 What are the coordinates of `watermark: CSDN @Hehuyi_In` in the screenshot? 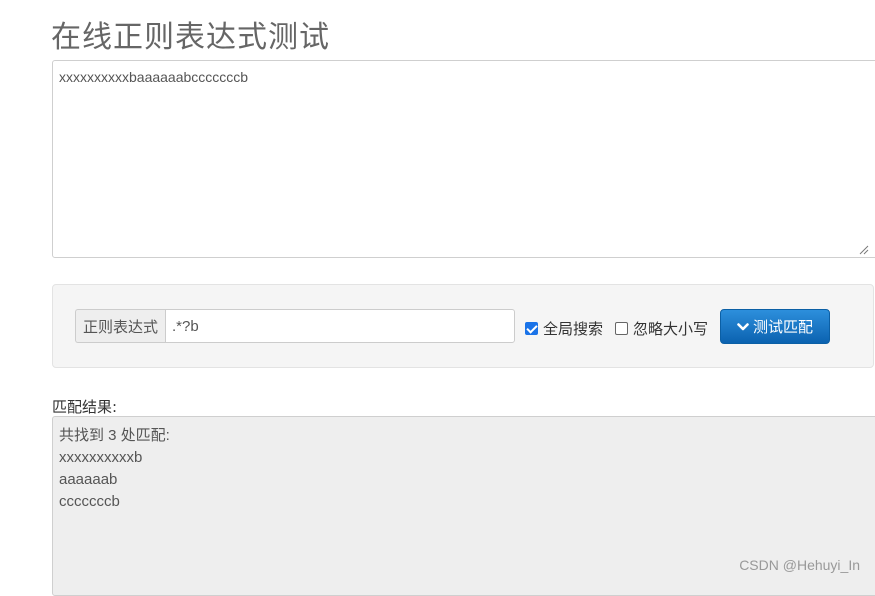 It's located at (799, 565).